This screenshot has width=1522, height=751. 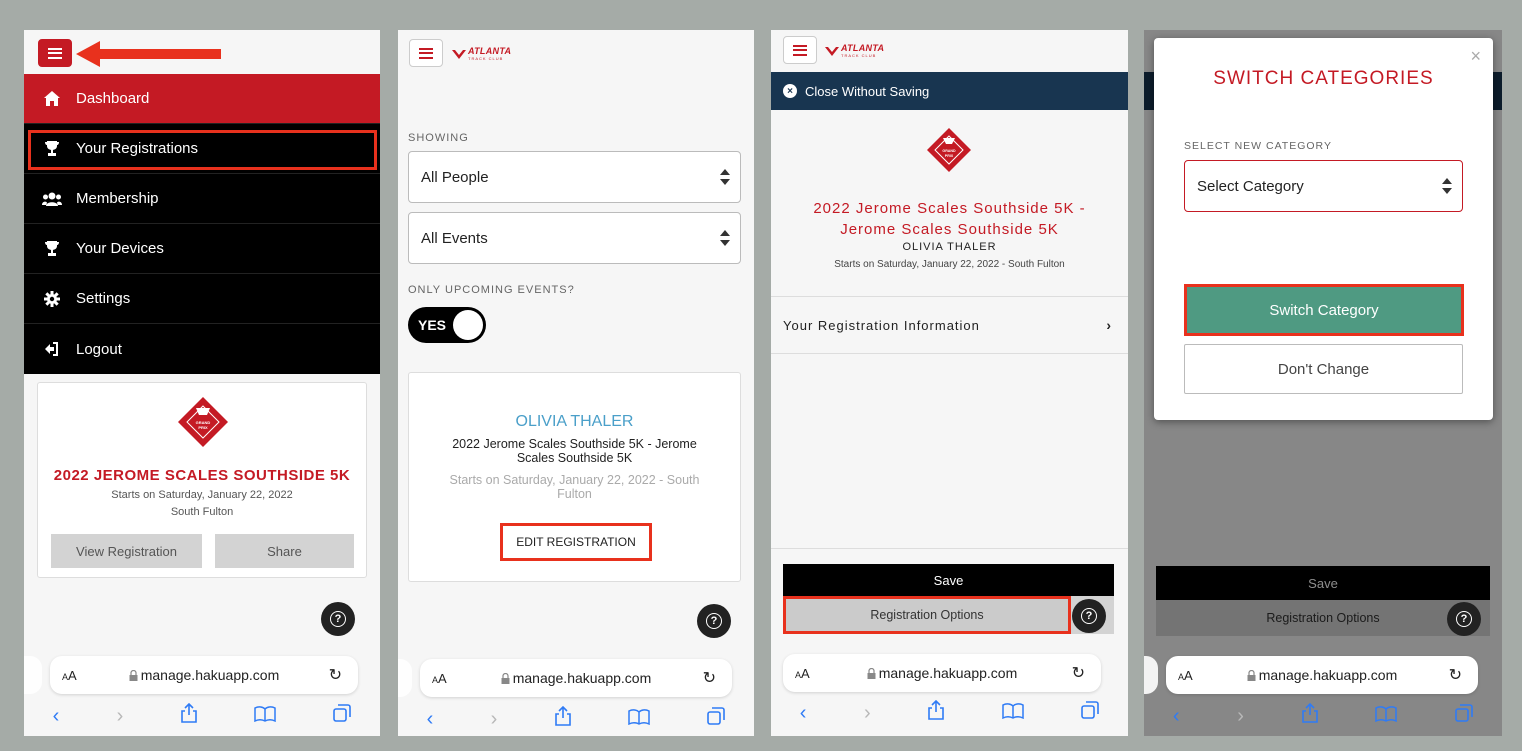 What do you see at coordinates (202, 99) in the screenshot?
I see `menu-item-dashboard: Dashboard` at bounding box center [202, 99].